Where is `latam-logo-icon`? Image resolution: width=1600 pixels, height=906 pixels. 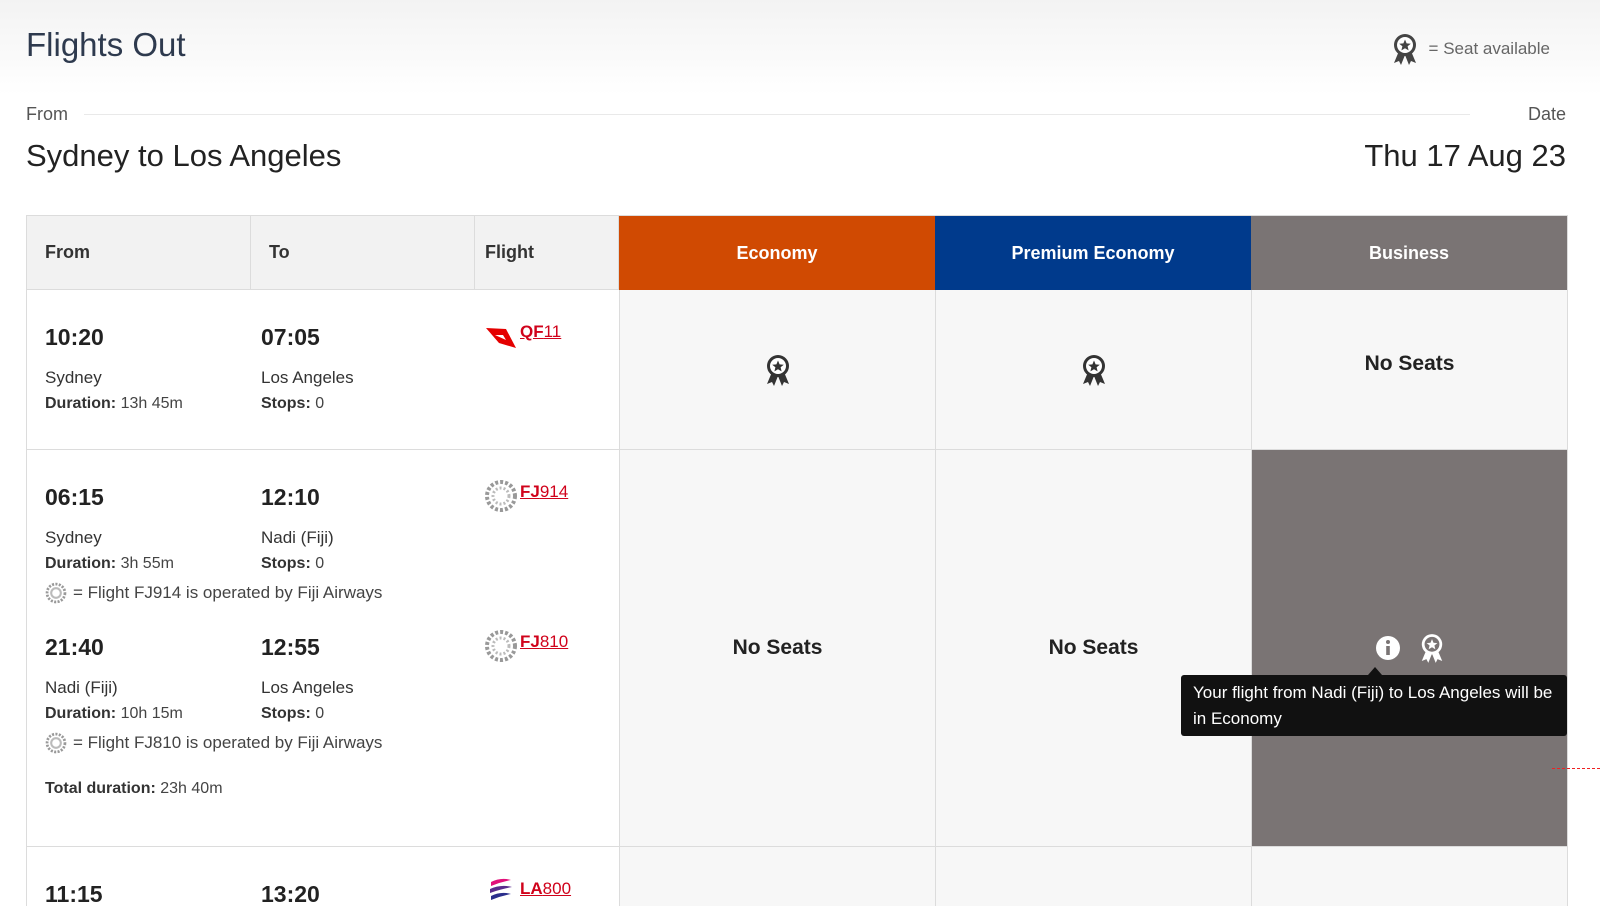 latam-logo-icon is located at coordinates (501, 889).